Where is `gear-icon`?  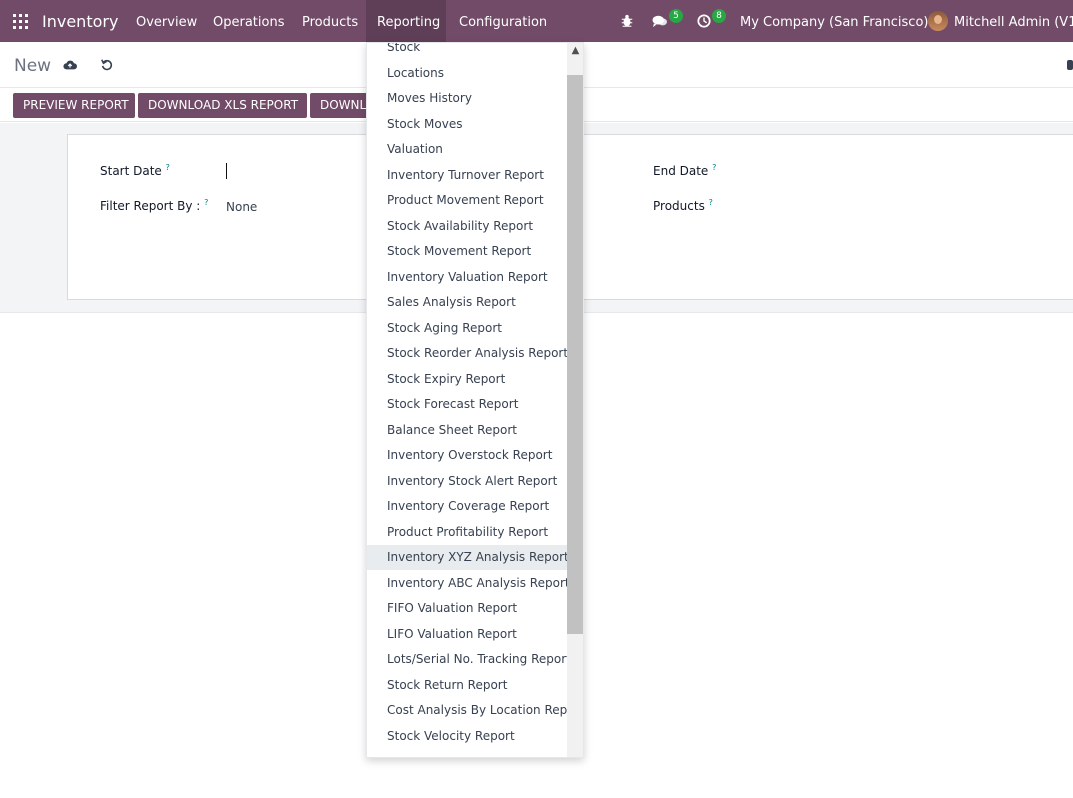
gear-icon is located at coordinates (1070, 65).